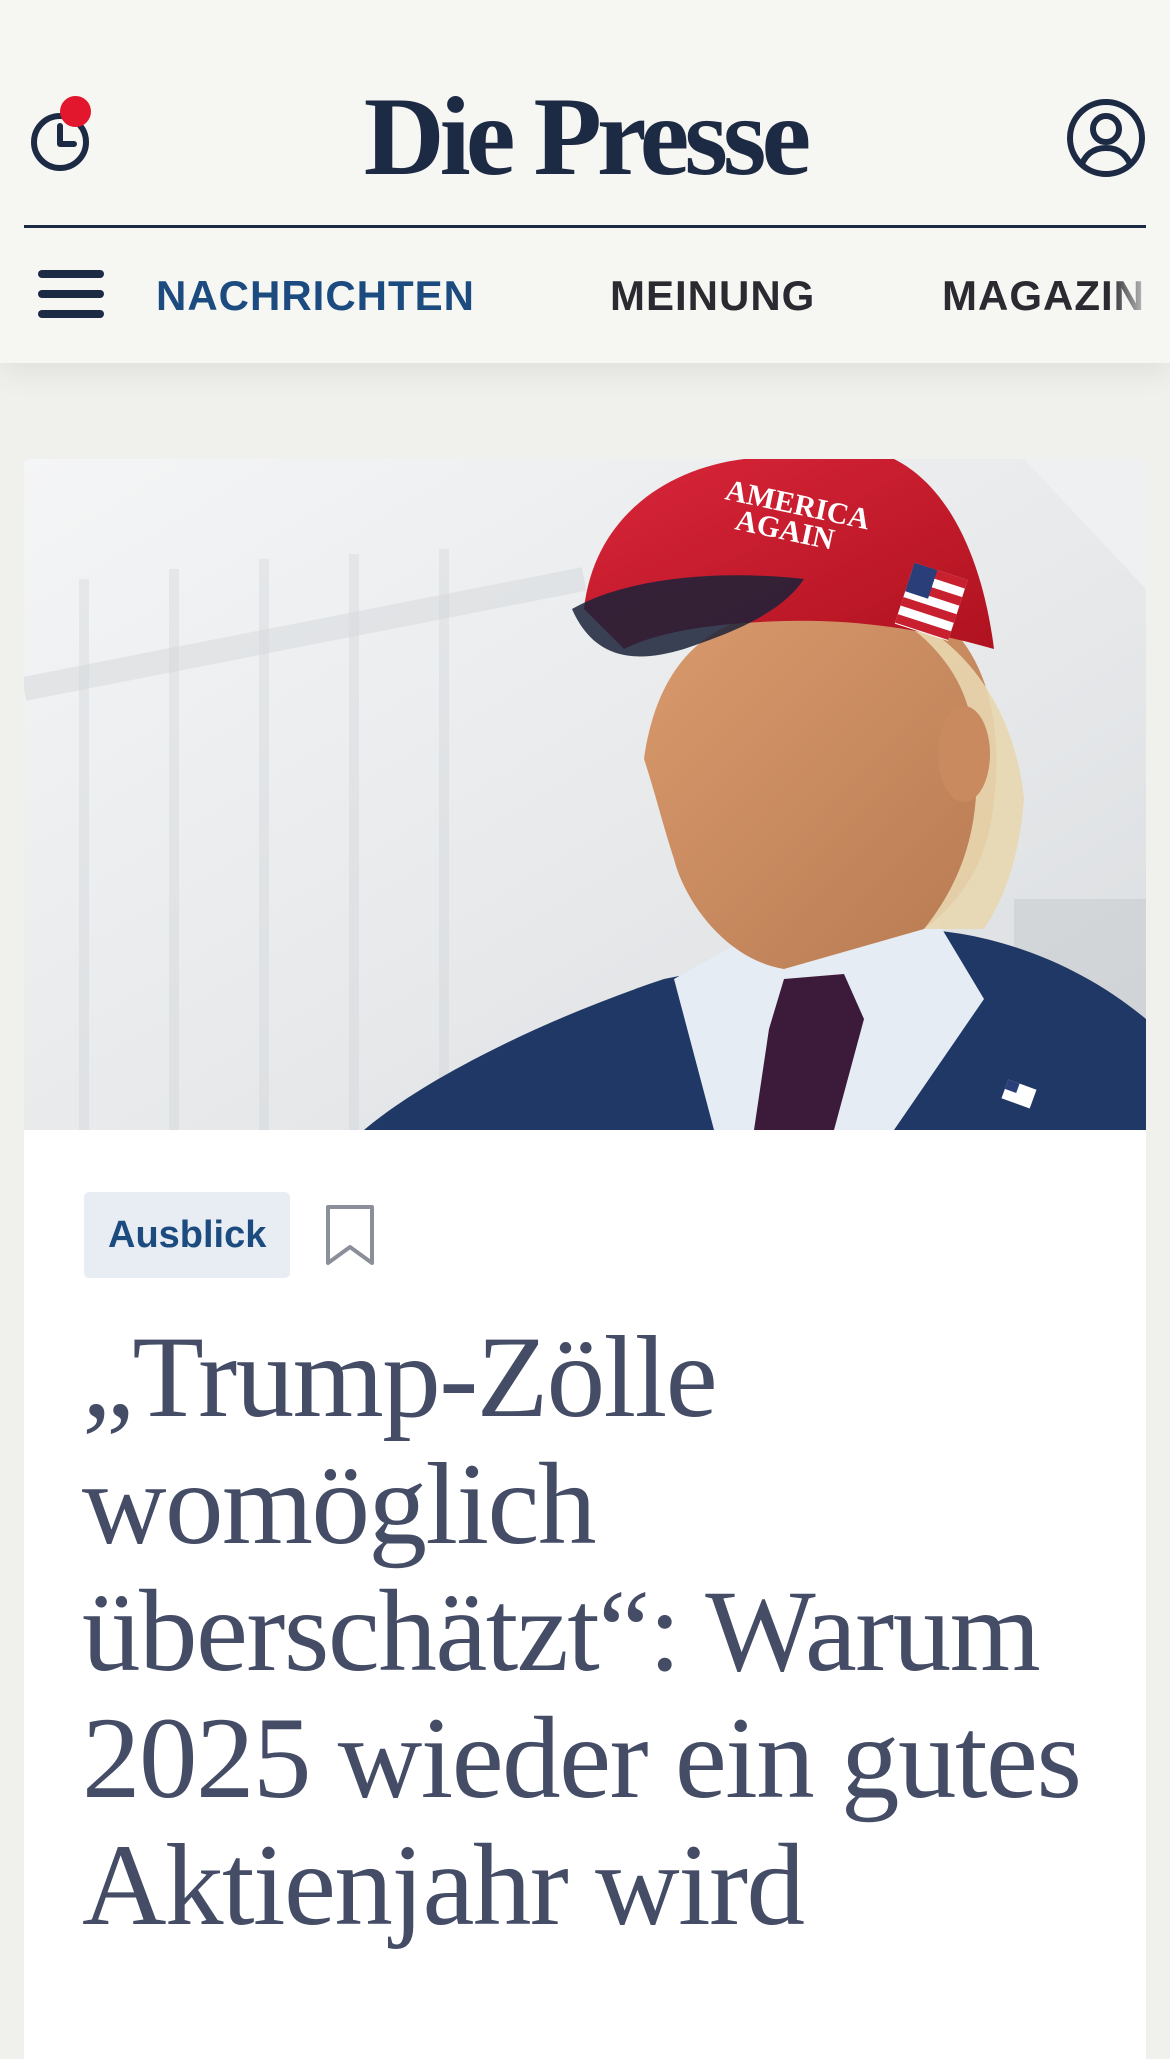  Describe the element at coordinates (72, 295) in the screenshot. I see `menu-button` at that location.